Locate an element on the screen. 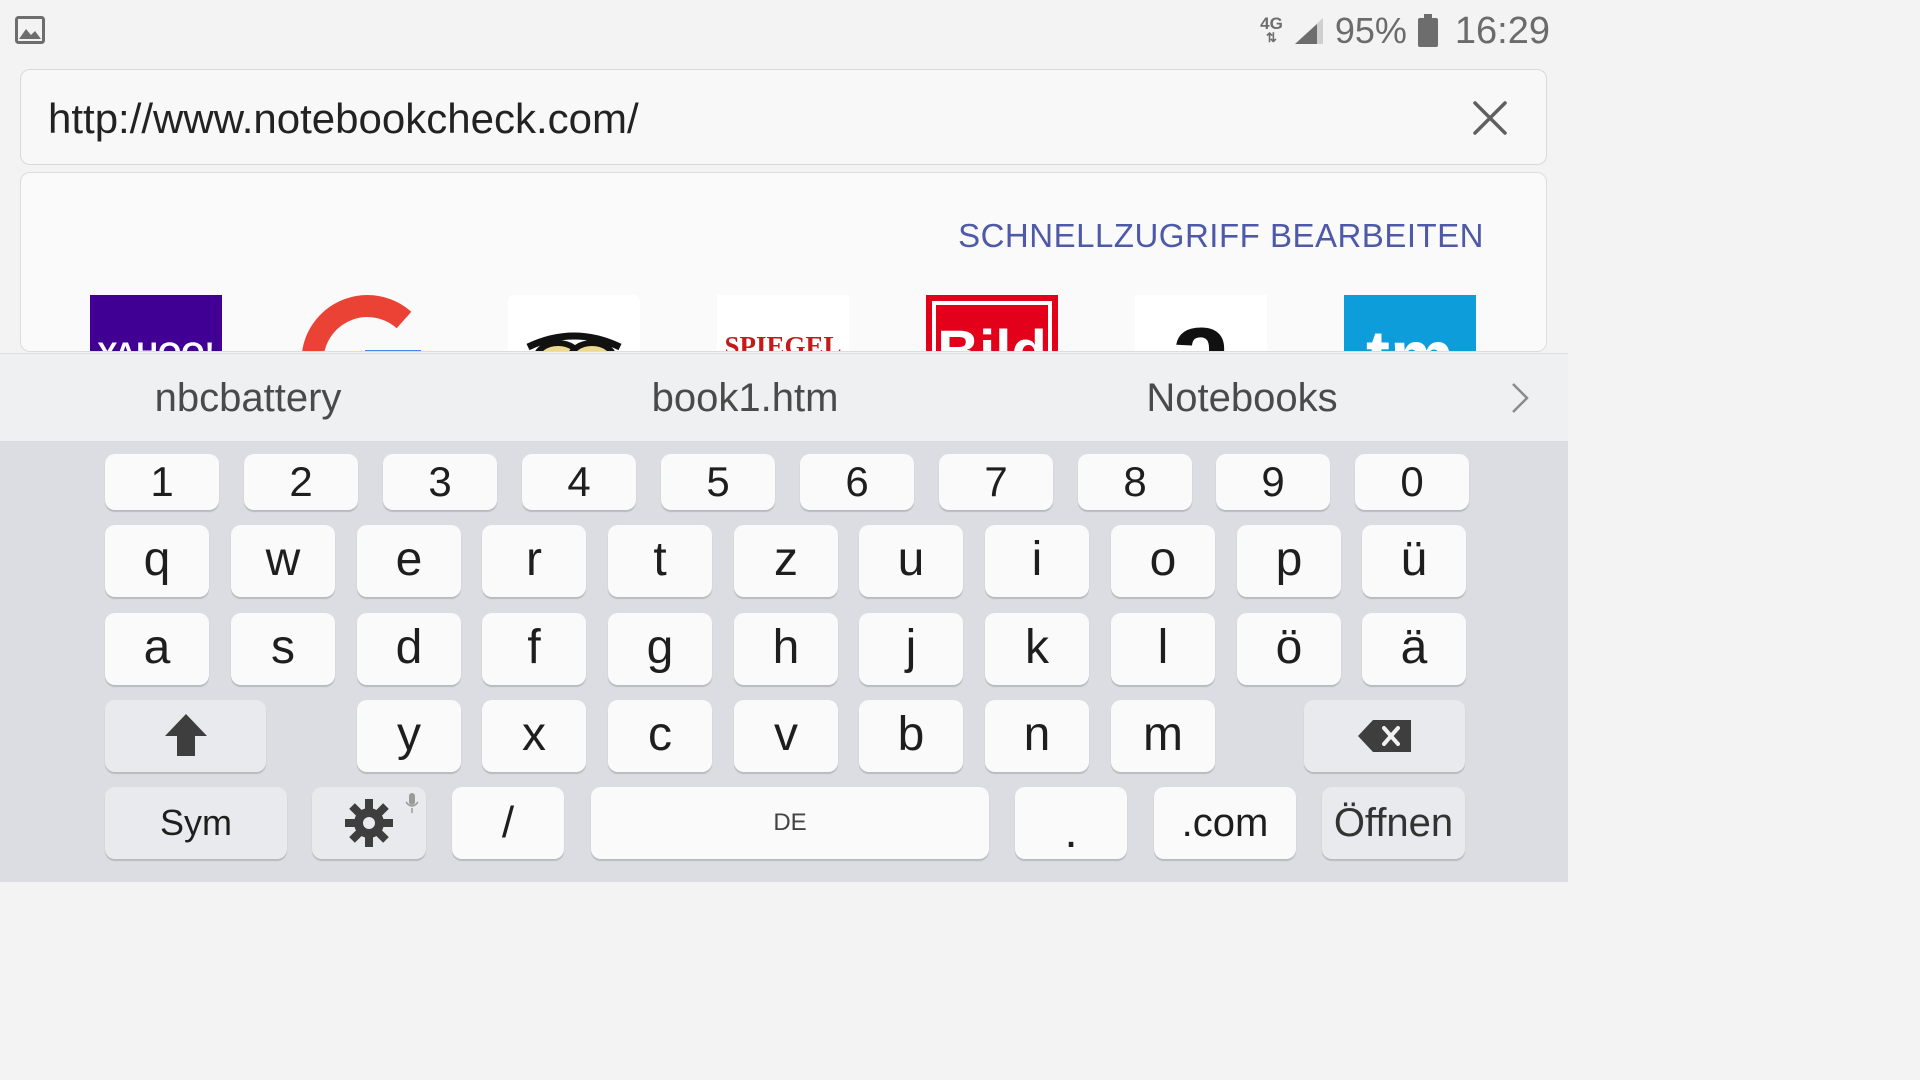 The width and height of the screenshot is (1920, 1080). key-b: b is located at coordinates (911, 736).